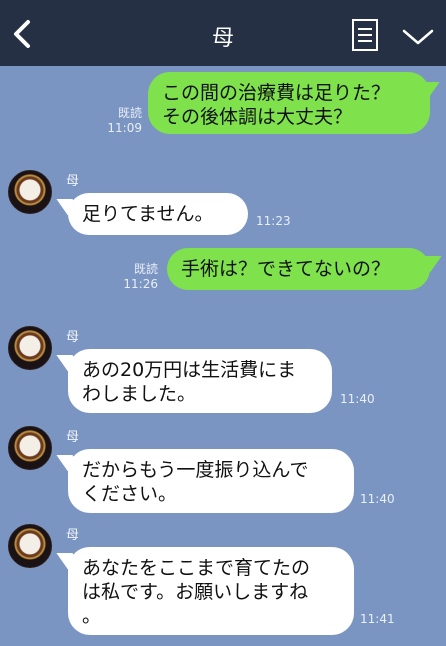 The width and height of the screenshot is (446, 646). I want to click on note-icon, so click(365, 35).